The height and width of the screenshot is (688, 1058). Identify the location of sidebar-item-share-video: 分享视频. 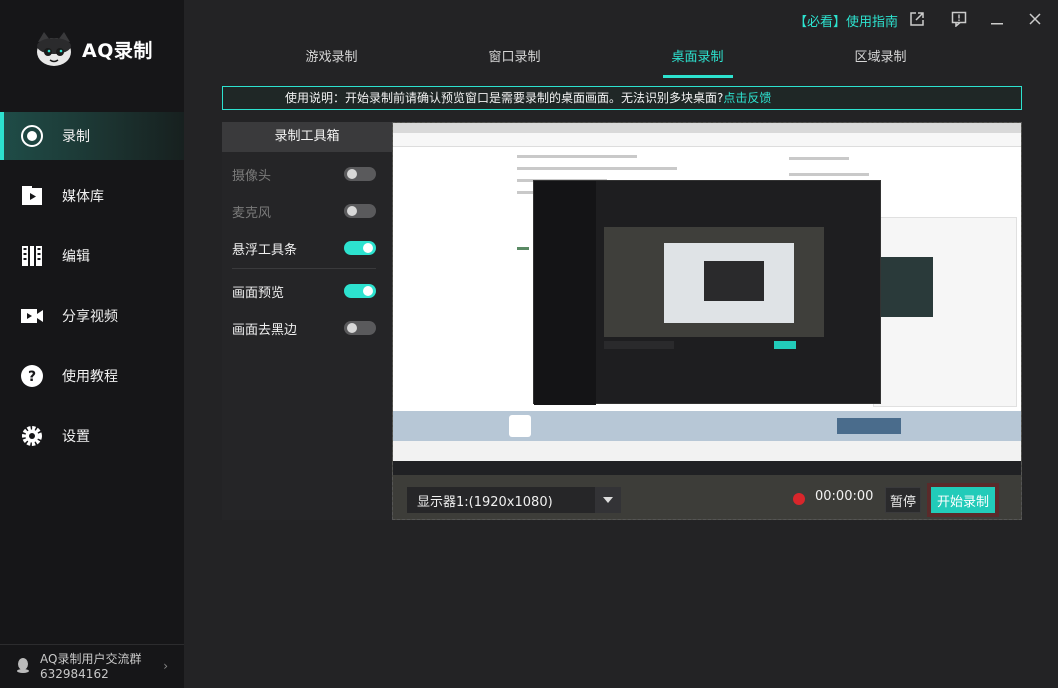
(92, 316).